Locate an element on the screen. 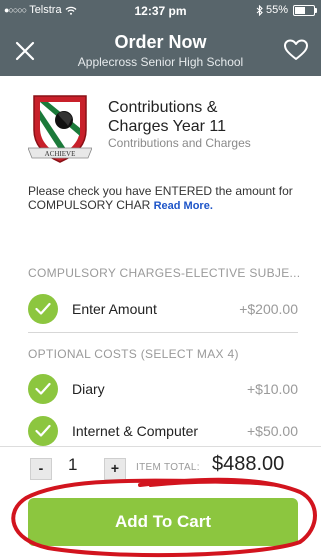 The height and width of the screenshot is (558, 321). page-title: Order Now is located at coordinates (160, 42).